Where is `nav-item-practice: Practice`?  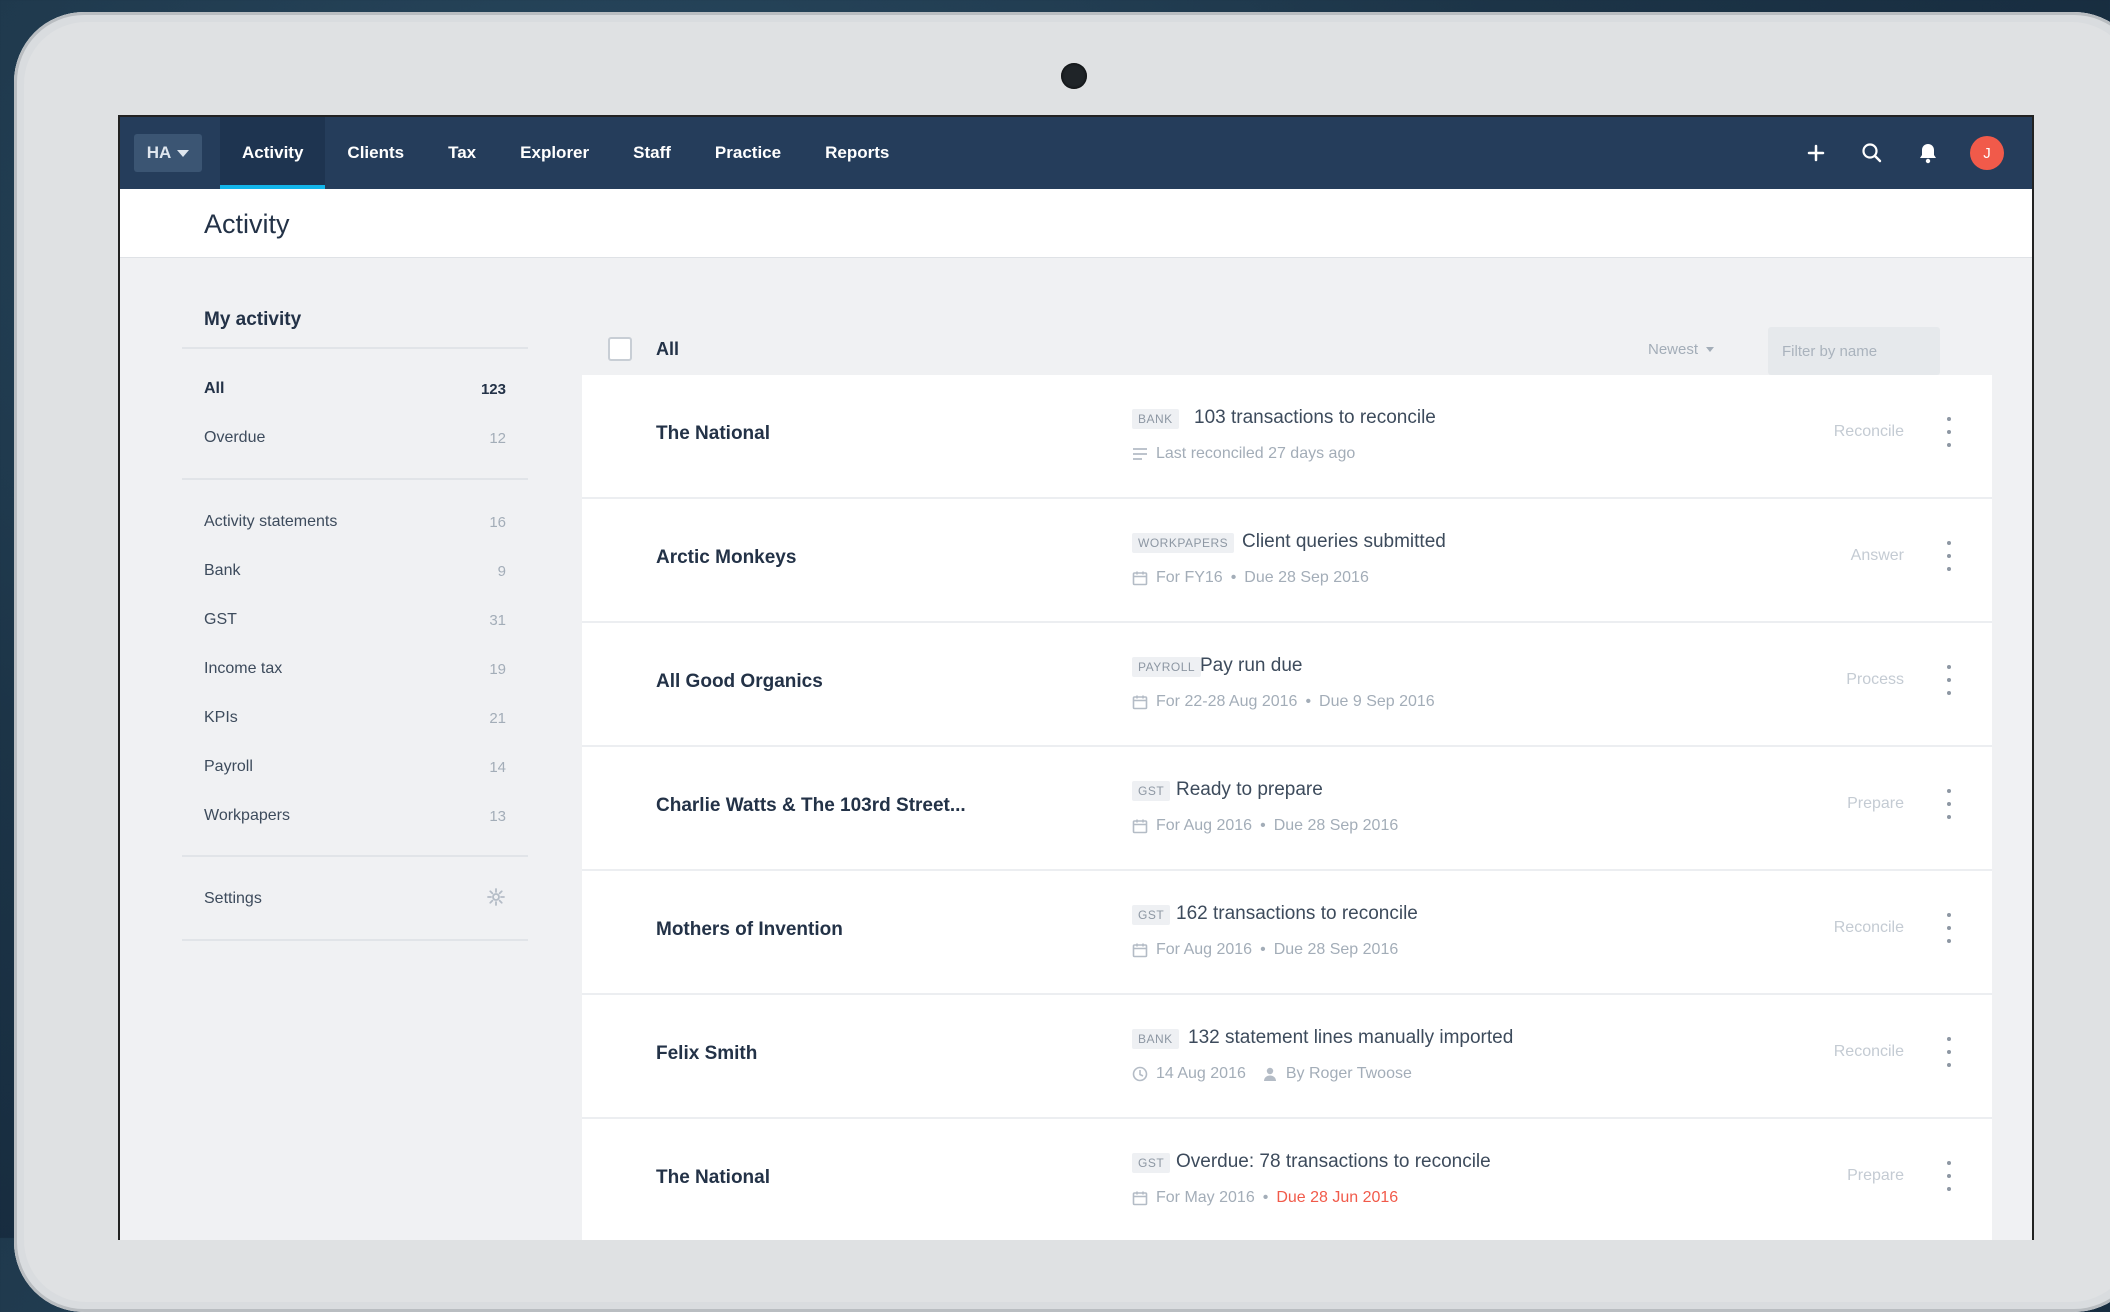
nav-item-practice: Practice is located at coordinates (748, 153).